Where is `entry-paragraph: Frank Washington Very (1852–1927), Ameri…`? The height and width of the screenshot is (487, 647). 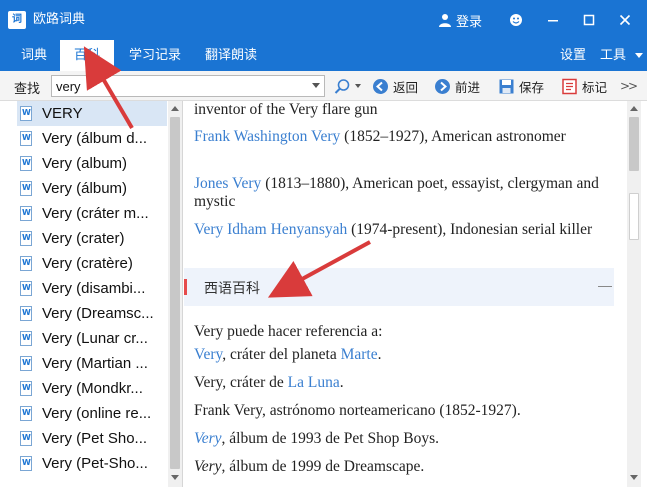 entry-paragraph: Frank Washington Very (1852–1927), Ameri… is located at coordinates (380, 136).